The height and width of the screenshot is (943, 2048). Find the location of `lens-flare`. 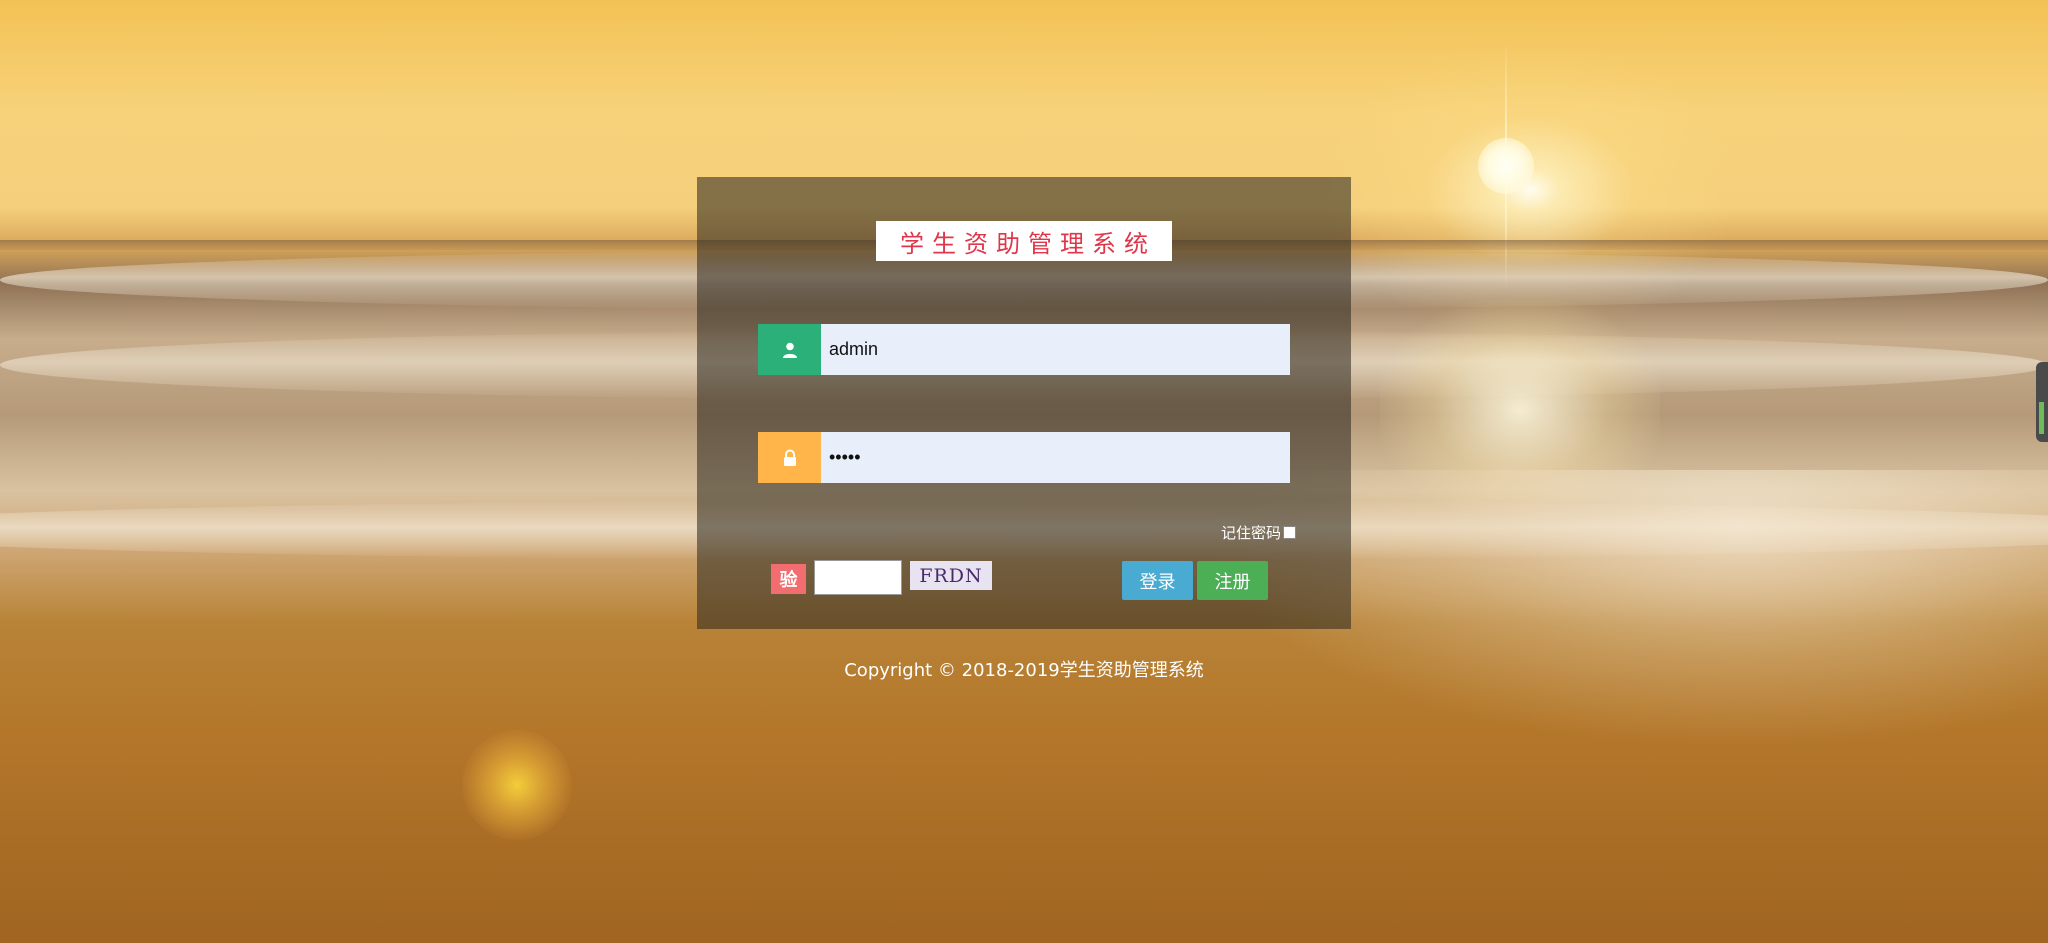

lens-flare is located at coordinates (517, 785).